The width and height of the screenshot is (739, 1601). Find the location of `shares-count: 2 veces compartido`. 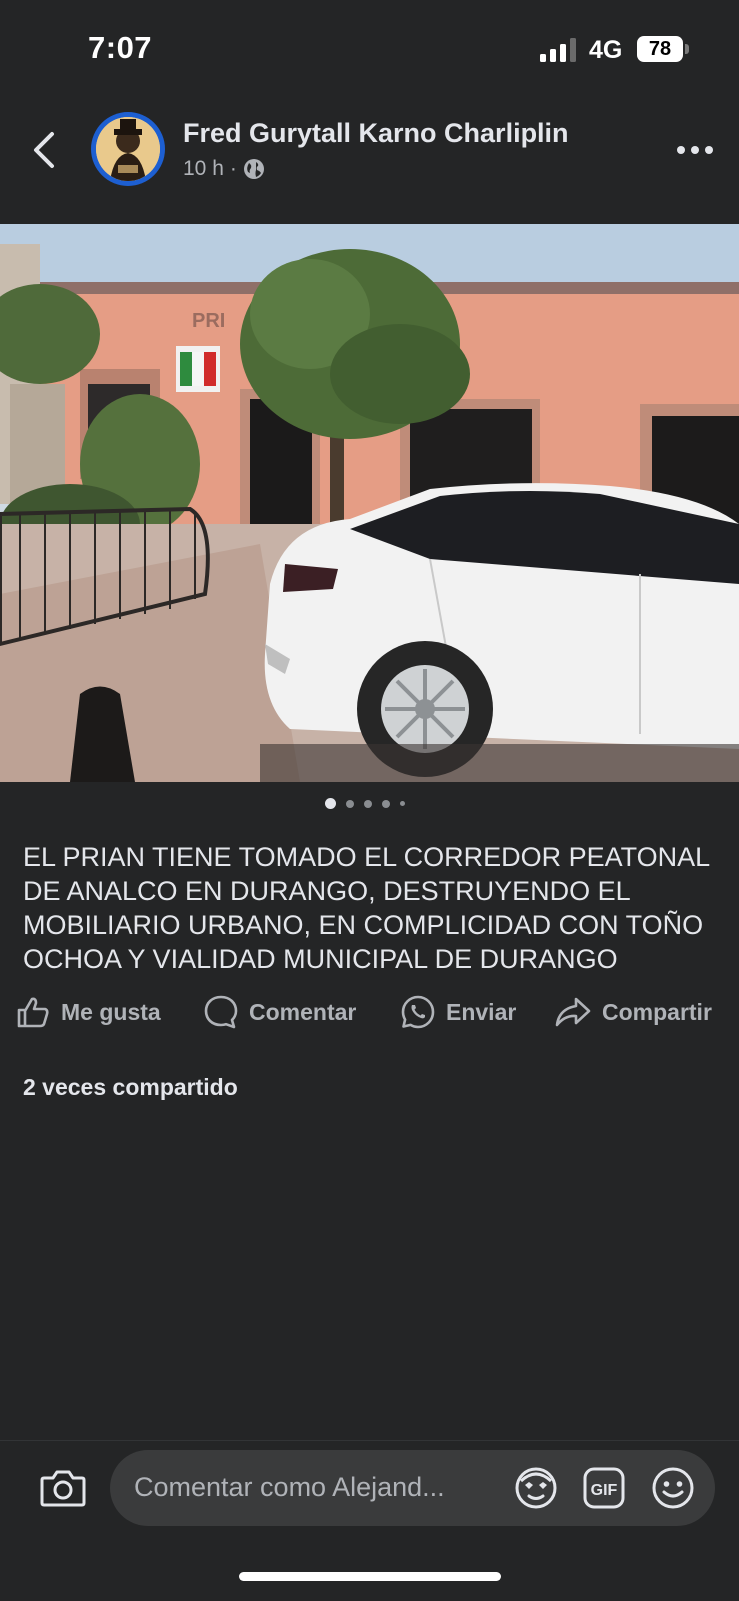

shares-count: 2 veces compartido is located at coordinates (130, 1087).